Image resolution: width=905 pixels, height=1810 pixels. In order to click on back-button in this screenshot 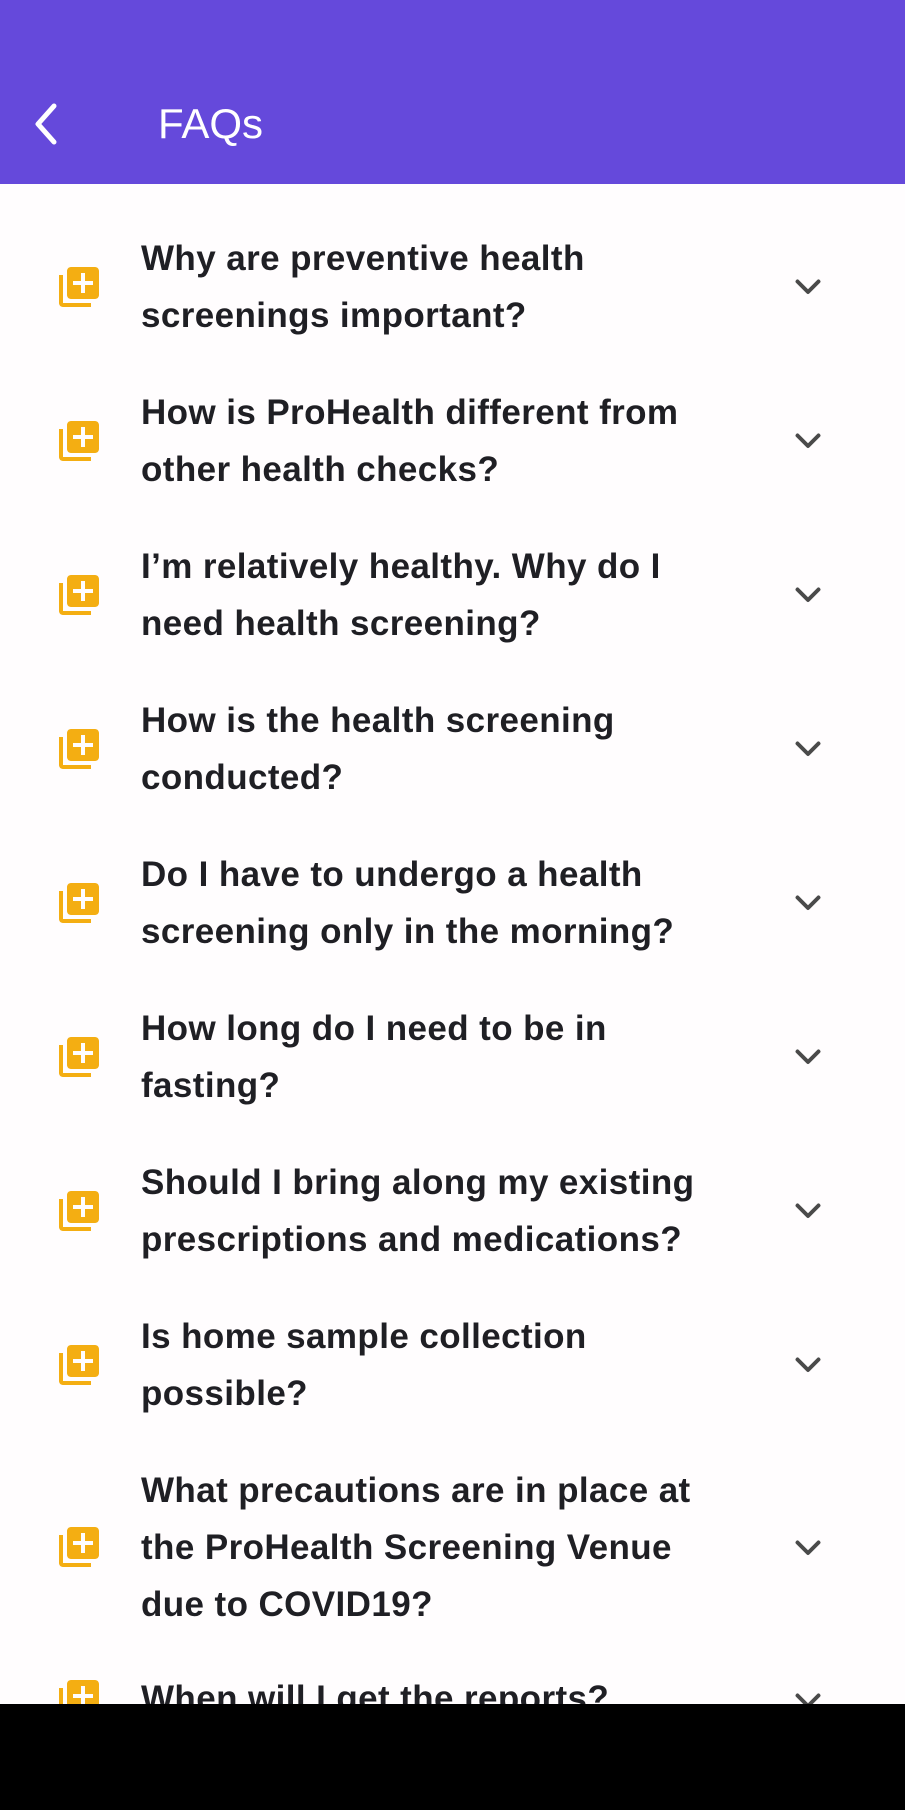, I will do `click(48, 124)`.